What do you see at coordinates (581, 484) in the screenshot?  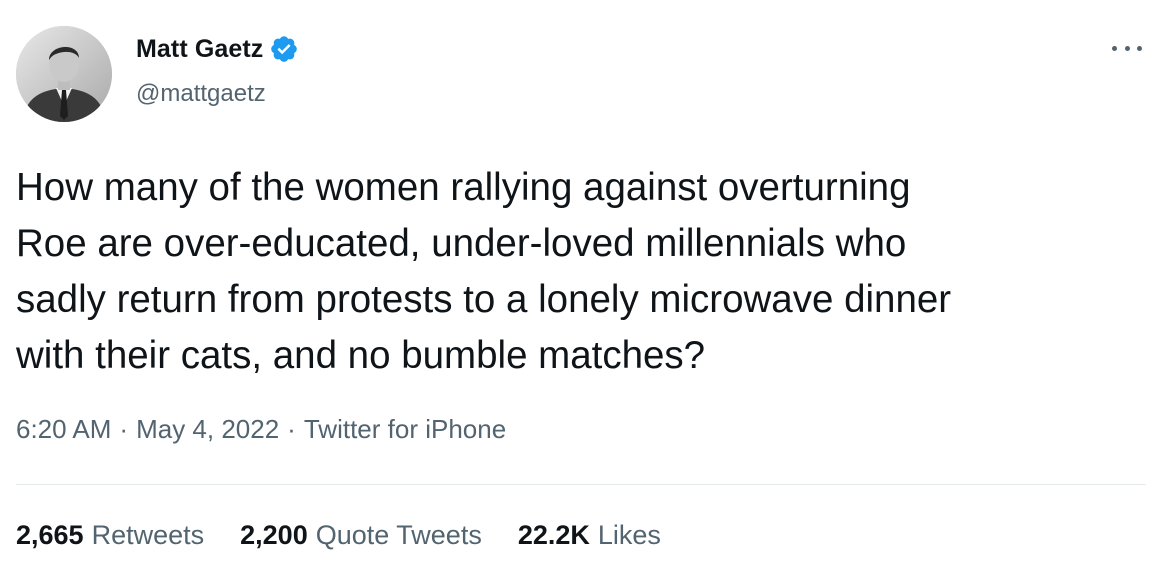 I see `divider` at bounding box center [581, 484].